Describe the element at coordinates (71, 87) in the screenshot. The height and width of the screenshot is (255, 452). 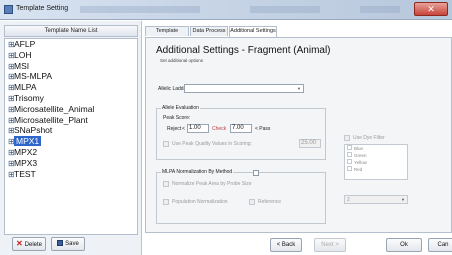
I see `template-list-item: ⊞MLPA` at that location.